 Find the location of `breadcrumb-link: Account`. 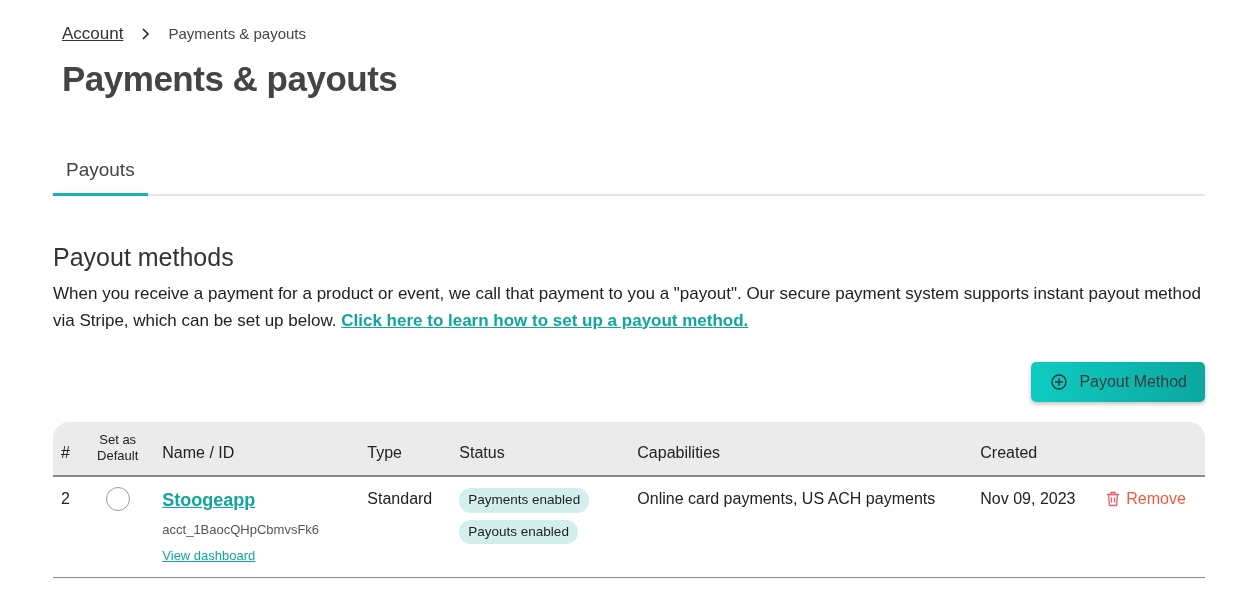

breadcrumb-link: Account is located at coordinates (93, 34).